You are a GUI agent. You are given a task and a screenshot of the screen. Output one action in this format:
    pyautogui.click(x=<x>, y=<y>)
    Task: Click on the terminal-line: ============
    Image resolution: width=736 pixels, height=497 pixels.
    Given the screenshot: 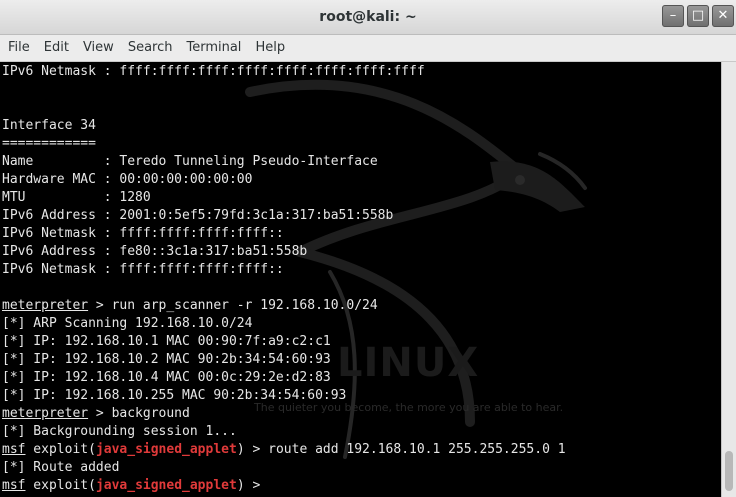 What is the action you would take?
    pyautogui.click(x=362, y=144)
    